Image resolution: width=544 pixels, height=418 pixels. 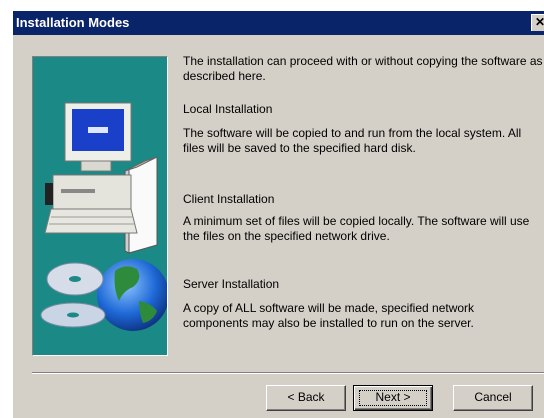 I want to click on back-button: < Back, so click(x=306, y=398).